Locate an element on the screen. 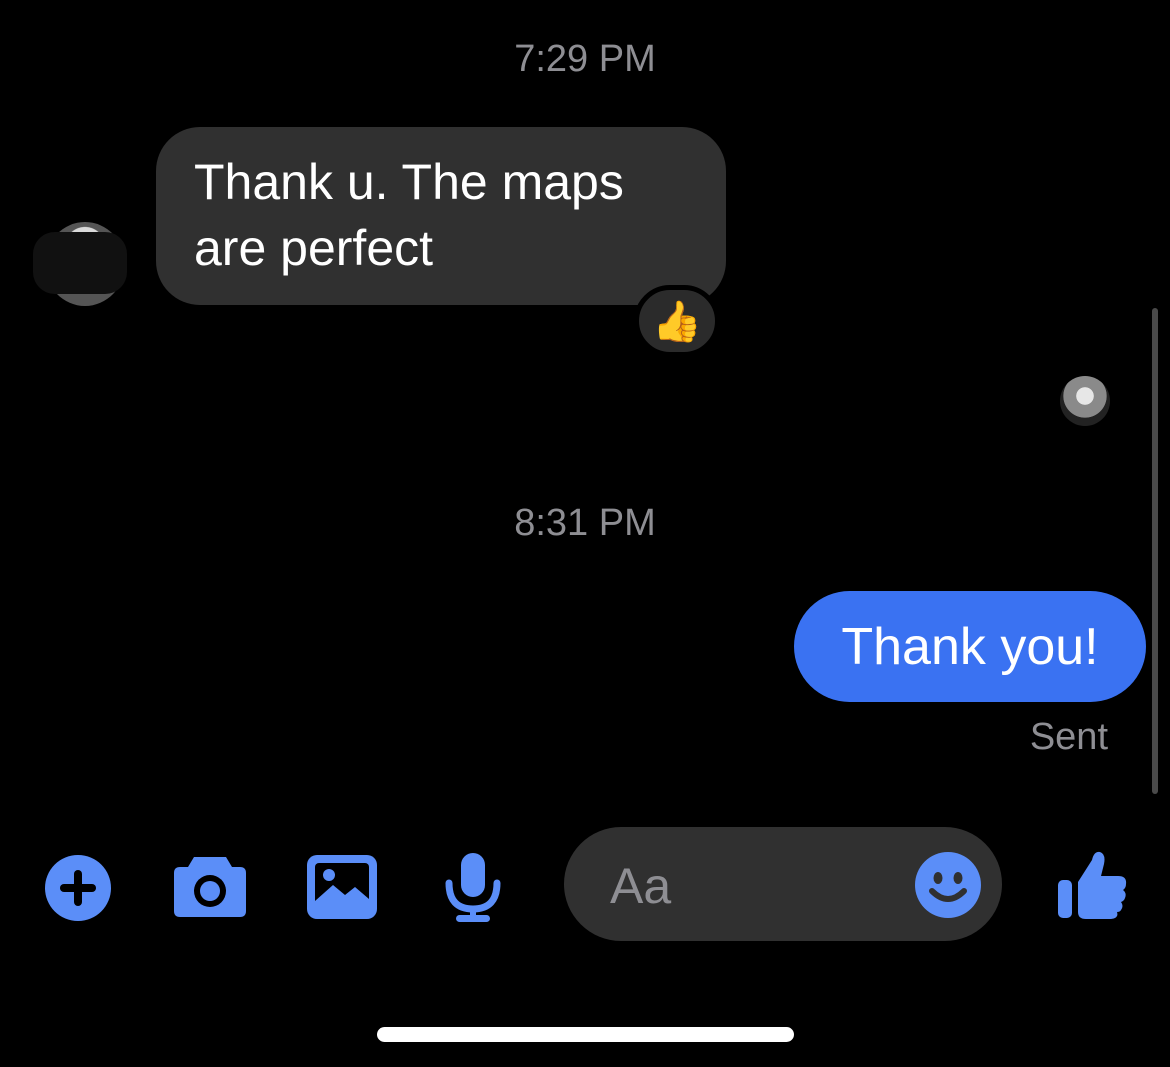 This screenshot has height=1067, width=1170. outgoing-message-text: Thank you! is located at coordinates (970, 646).